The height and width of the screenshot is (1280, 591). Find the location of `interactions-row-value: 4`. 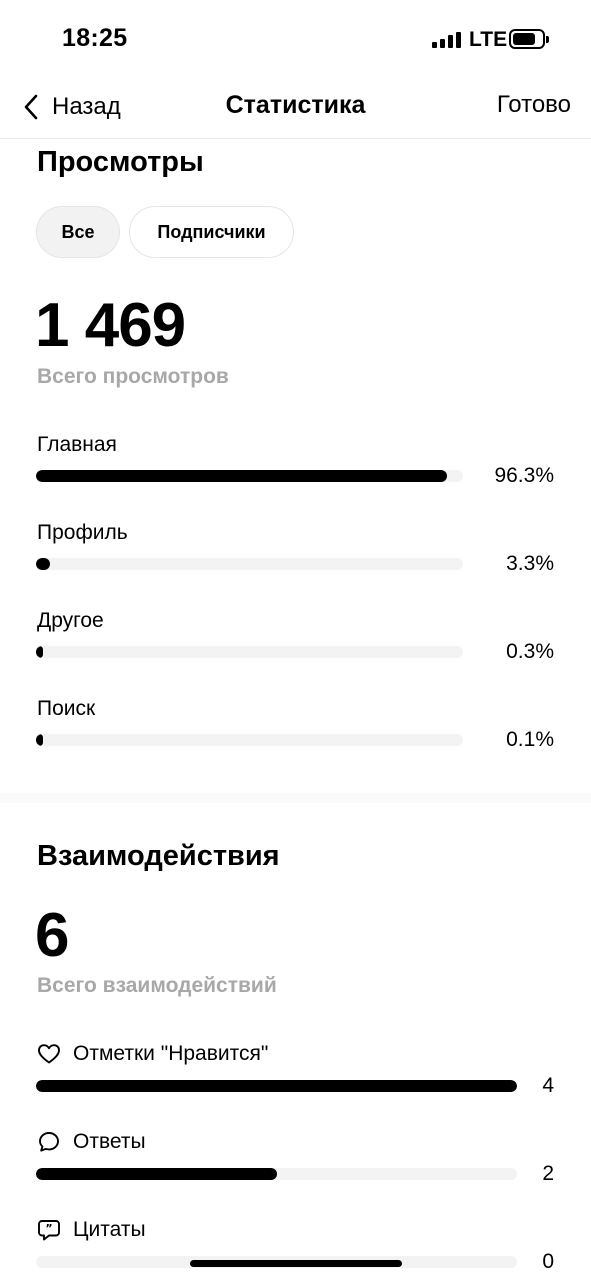

interactions-row-value: 4 is located at coordinates (548, 1085).